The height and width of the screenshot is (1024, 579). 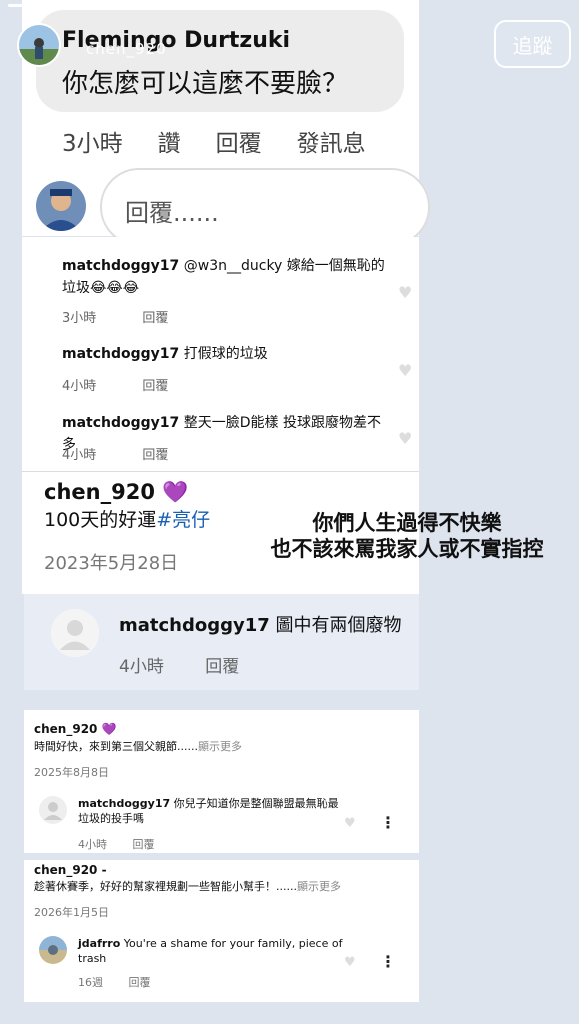 I want to click on caption-hashtag: #亮仔, so click(x=183, y=520).